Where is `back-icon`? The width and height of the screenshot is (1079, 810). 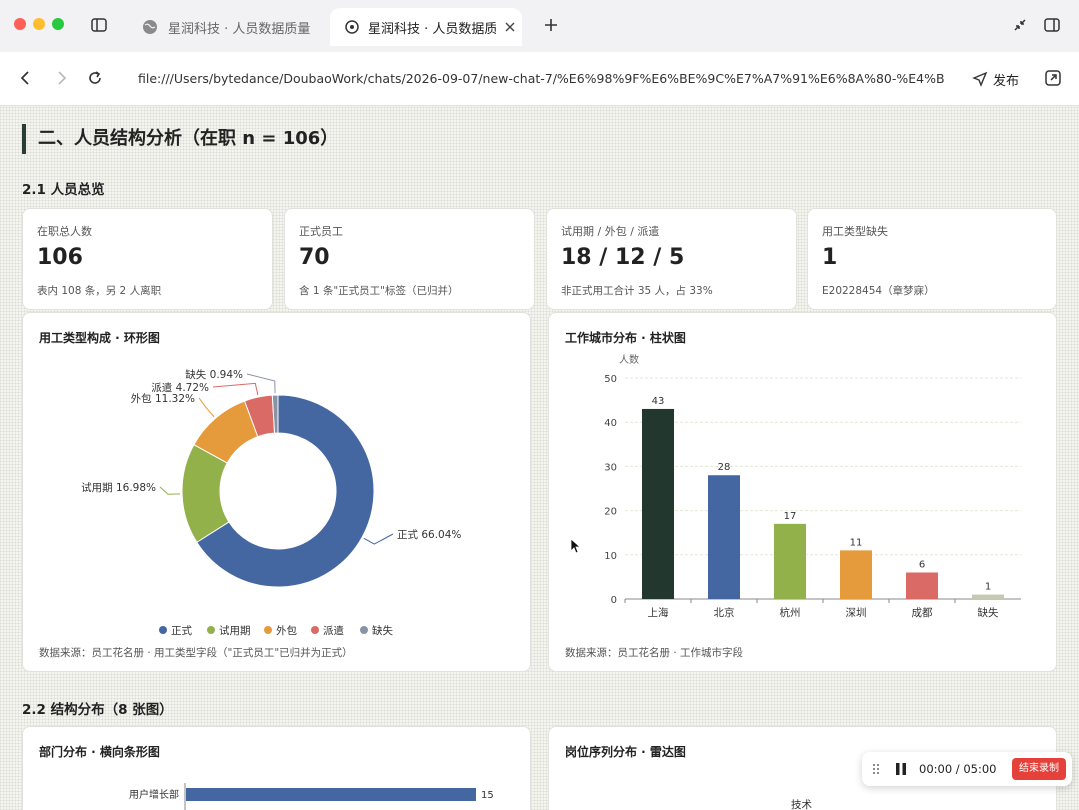
back-icon is located at coordinates (26, 78).